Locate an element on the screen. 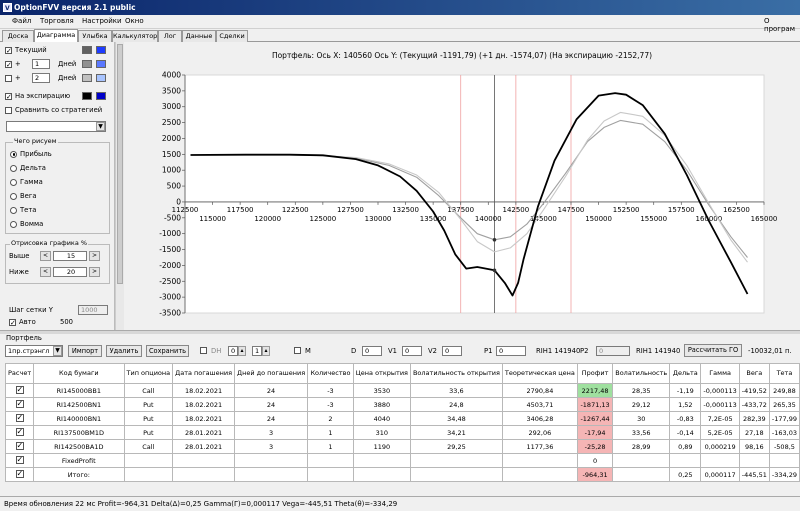 Image resolution: width=800 pixels, height=511 pixels. above-increment-button: > is located at coordinates (94, 256).